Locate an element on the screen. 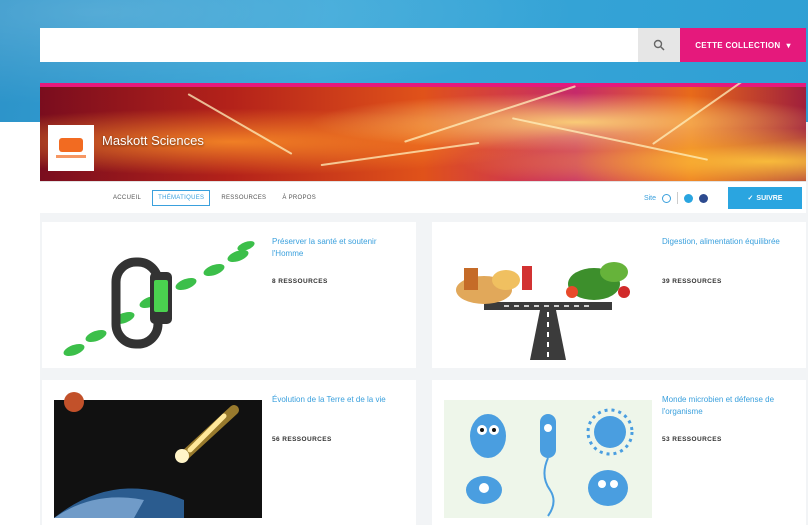 The height and width of the screenshot is (525, 808). resource-count: 39 RESSOURCES is located at coordinates (692, 281).